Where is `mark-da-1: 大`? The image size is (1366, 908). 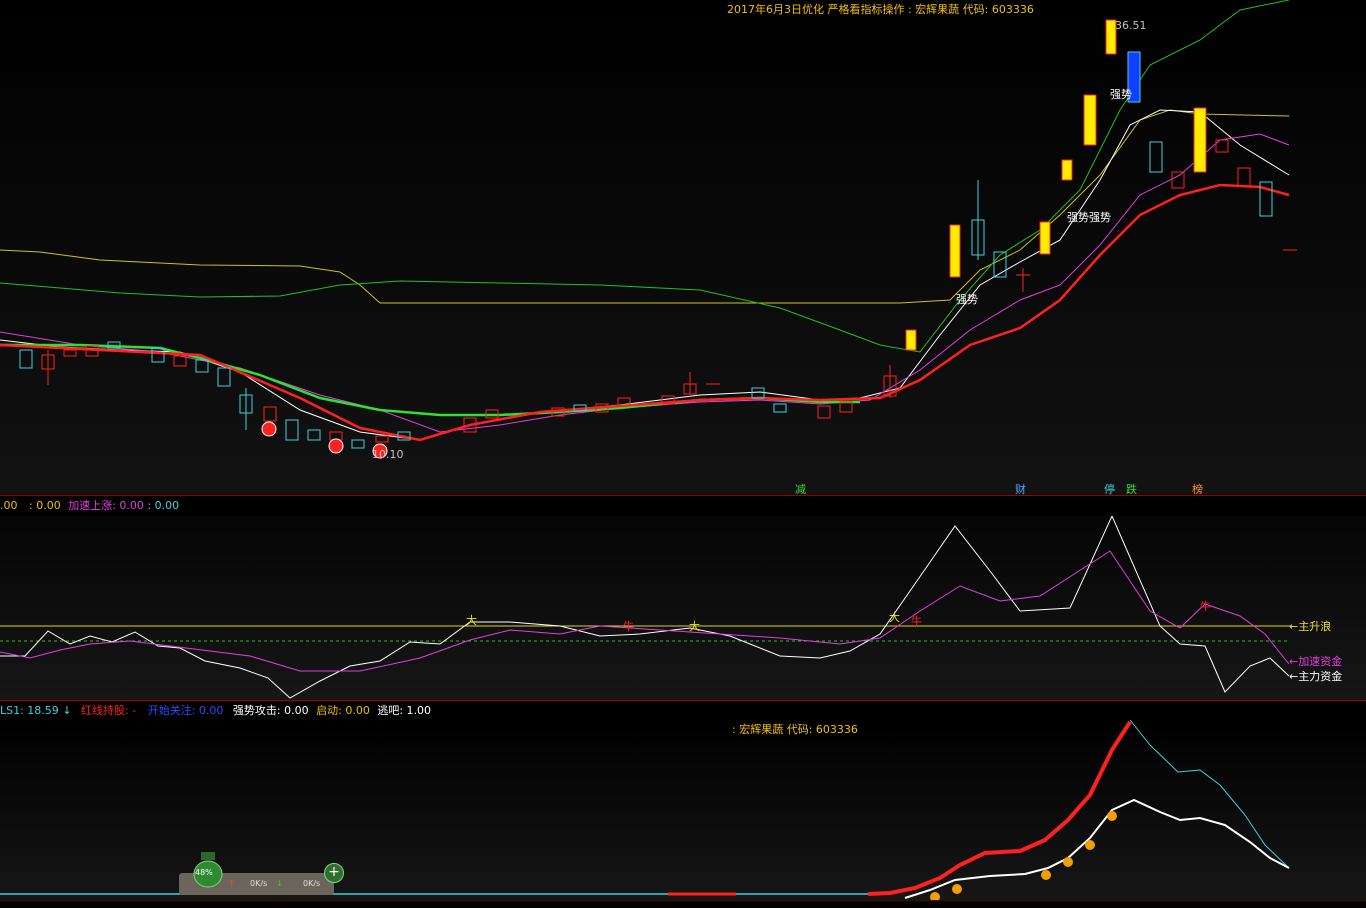
mark-da-1: 大 is located at coordinates (471, 620).